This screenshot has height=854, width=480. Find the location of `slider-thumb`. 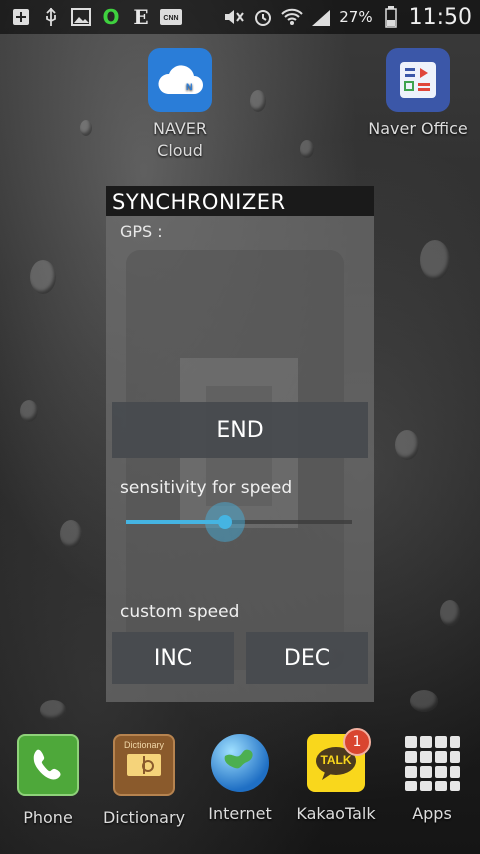

slider-thumb is located at coordinates (225, 522).